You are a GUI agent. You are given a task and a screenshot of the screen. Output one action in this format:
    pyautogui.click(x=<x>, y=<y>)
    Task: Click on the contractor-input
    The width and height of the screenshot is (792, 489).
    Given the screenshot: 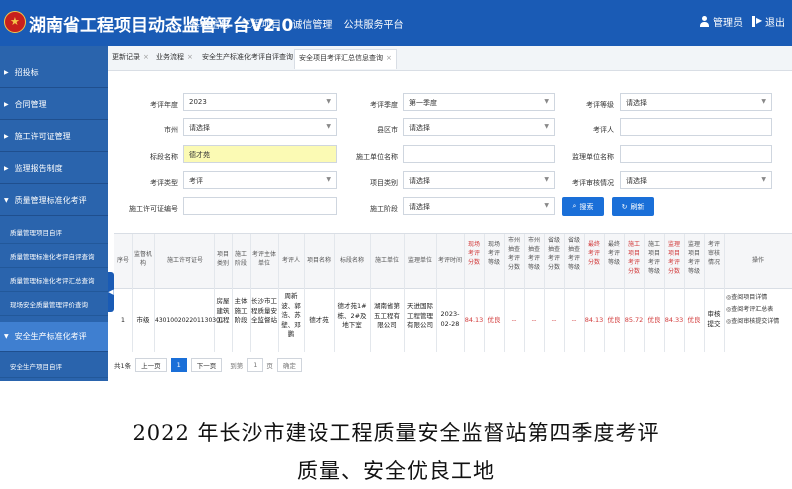 What is the action you would take?
    pyautogui.click(x=479, y=154)
    